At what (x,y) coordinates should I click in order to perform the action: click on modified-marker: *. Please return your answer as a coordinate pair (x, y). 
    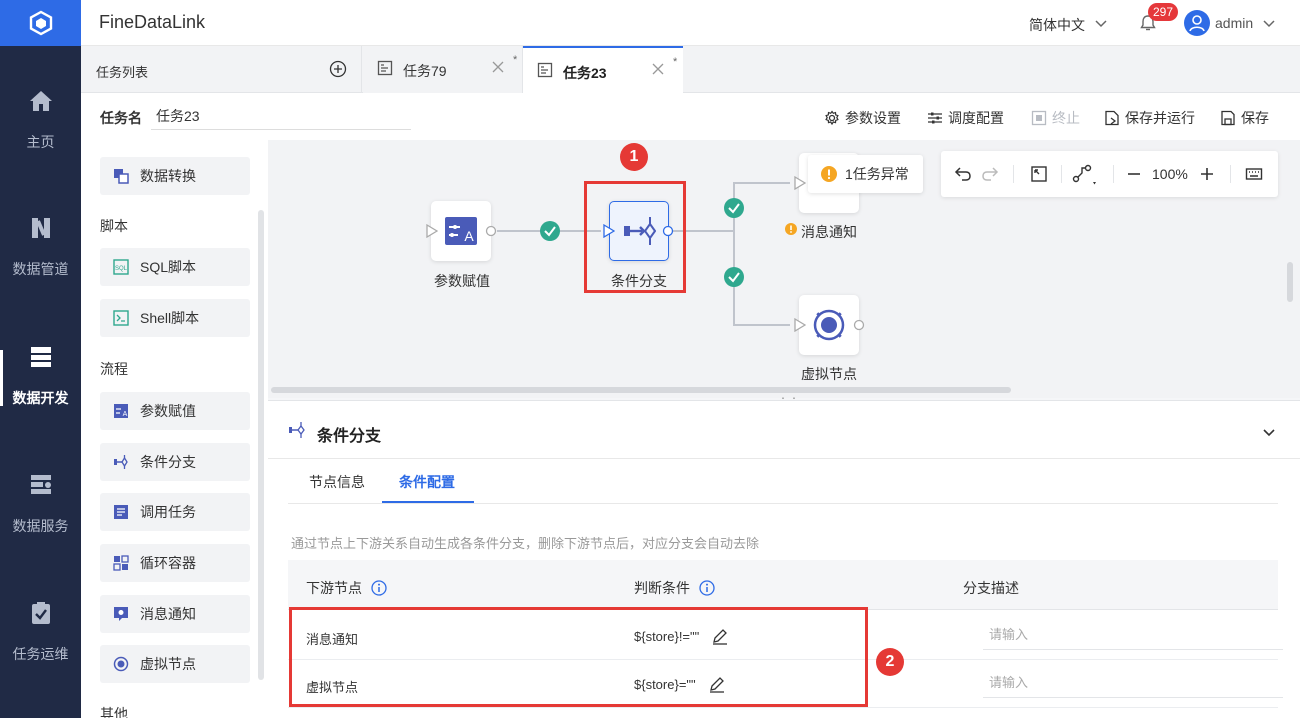
    Looking at the image, I should click on (675, 62).